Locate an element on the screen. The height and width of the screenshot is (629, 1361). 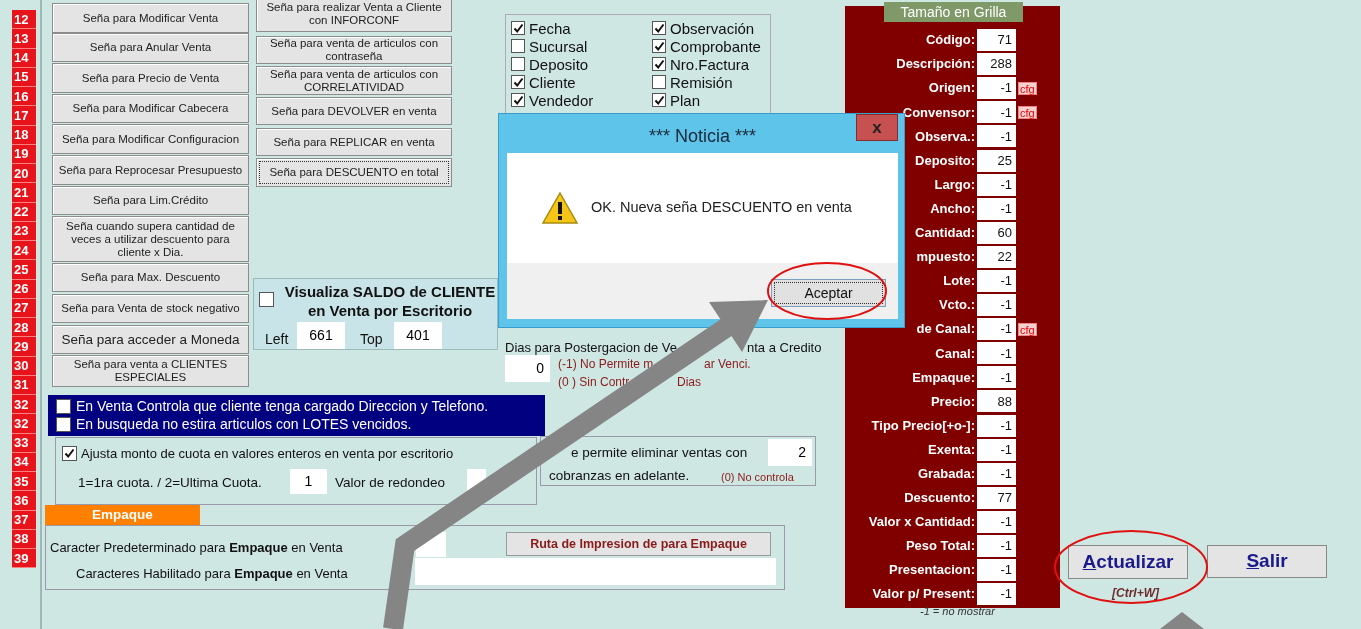
sign-button: Seña para Reprocesar Presupuesto is located at coordinates (150, 170).